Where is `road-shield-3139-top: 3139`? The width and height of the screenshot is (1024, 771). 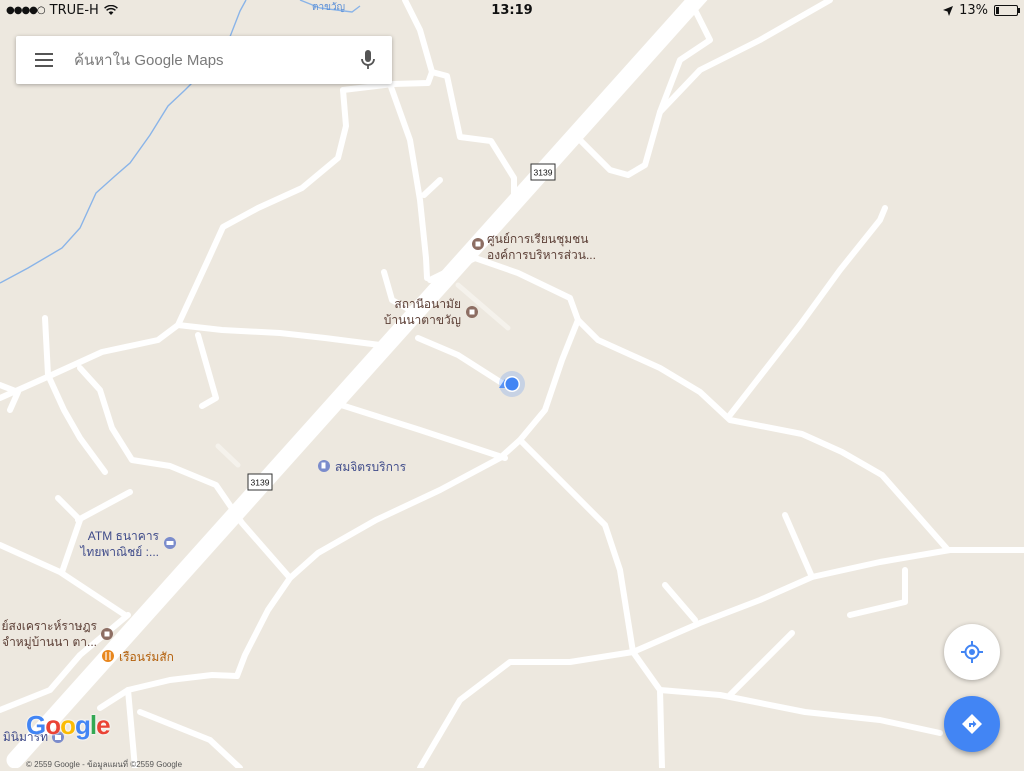
road-shield-3139-top: 3139 is located at coordinates (543, 172).